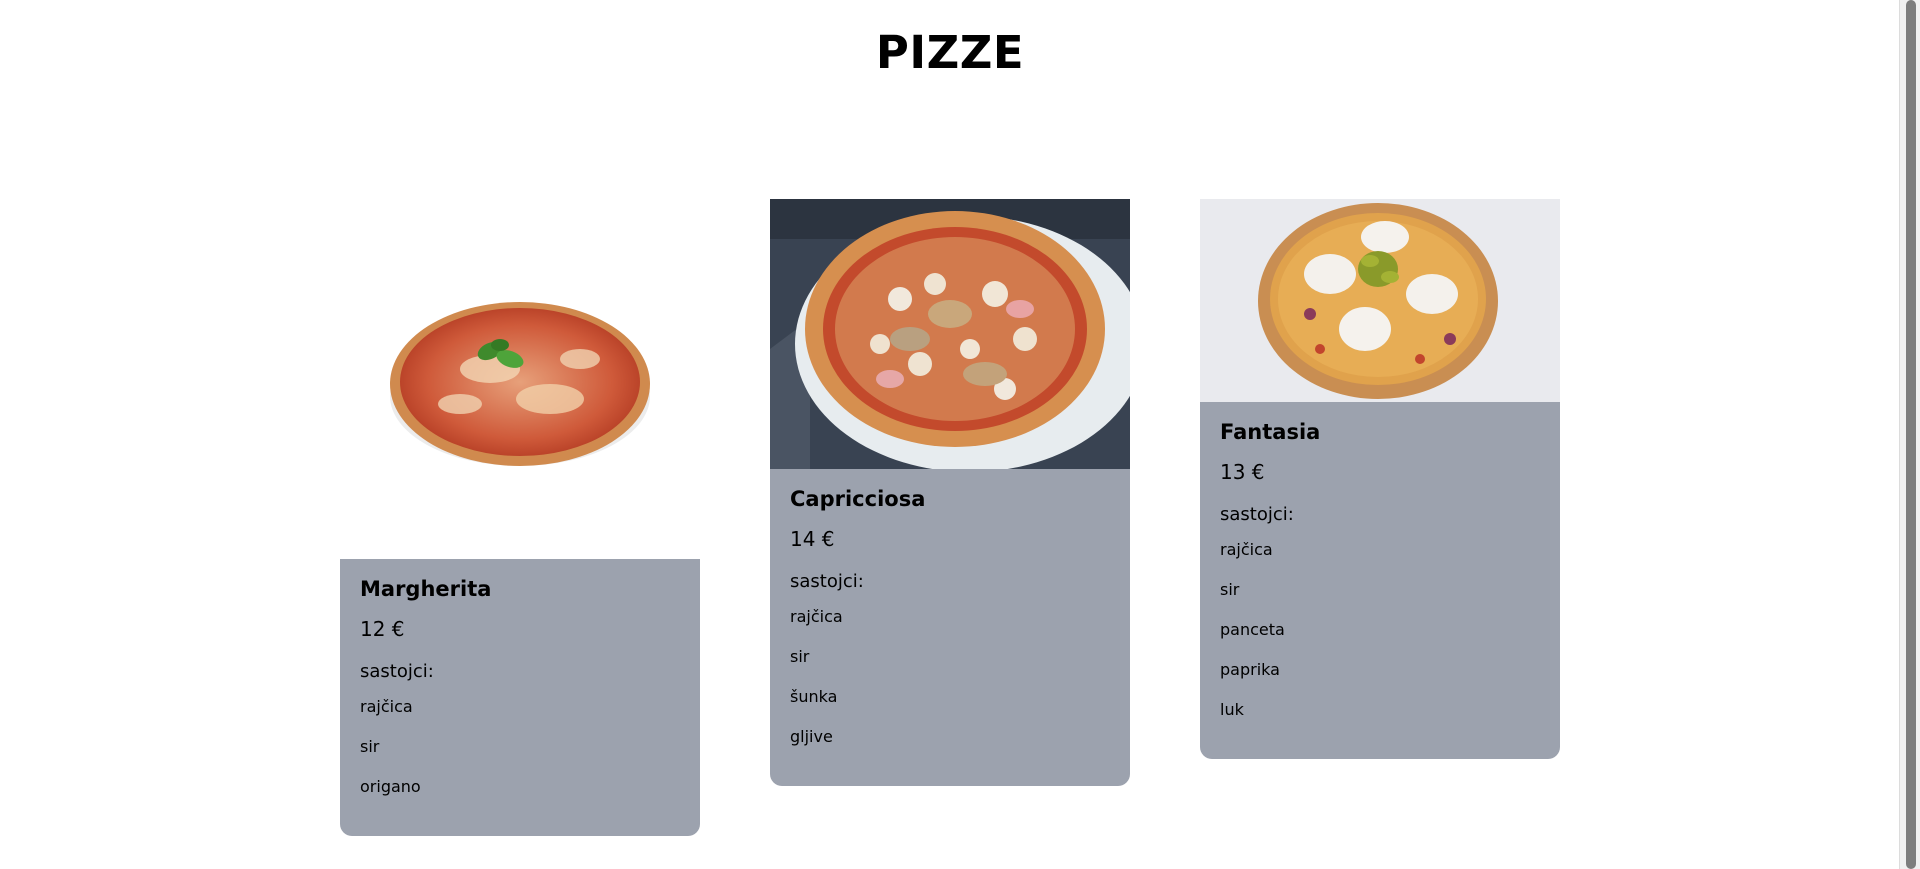 The width and height of the screenshot is (1920, 869). What do you see at coordinates (426, 589) in the screenshot?
I see `pizza-name: Margherita` at bounding box center [426, 589].